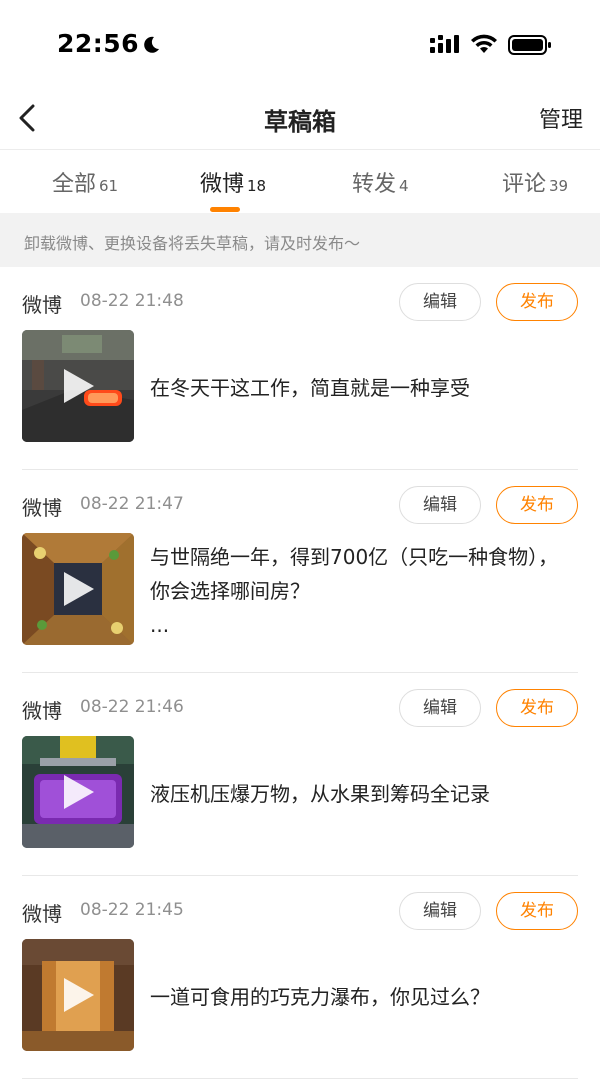 The width and height of the screenshot is (600, 1080). What do you see at coordinates (74, 184) in the screenshot?
I see `tab-label: 全部` at bounding box center [74, 184].